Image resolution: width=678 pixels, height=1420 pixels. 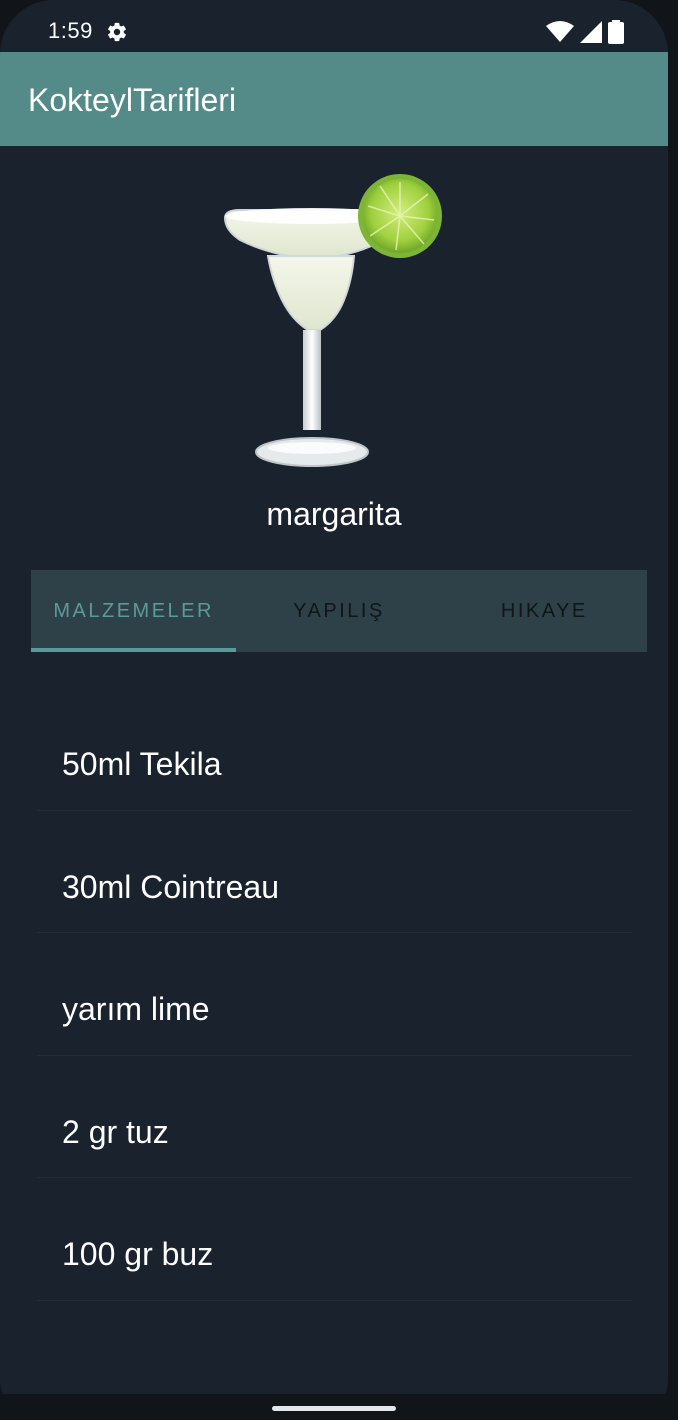 I want to click on gear-icon, so click(x=117, y=32).